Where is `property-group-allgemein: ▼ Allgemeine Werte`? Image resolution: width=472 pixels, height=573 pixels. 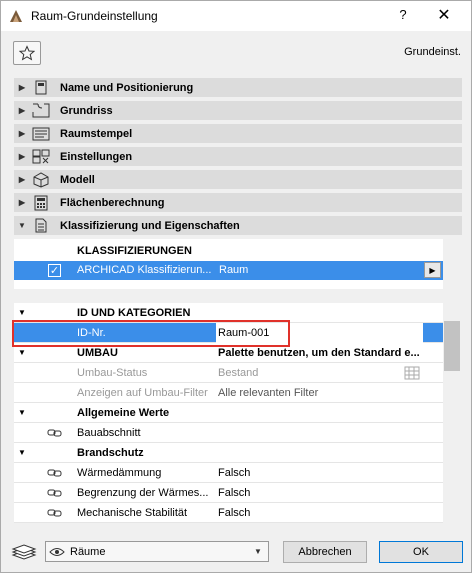 property-group-allgemein: ▼ Allgemeine Werte is located at coordinates (228, 413).